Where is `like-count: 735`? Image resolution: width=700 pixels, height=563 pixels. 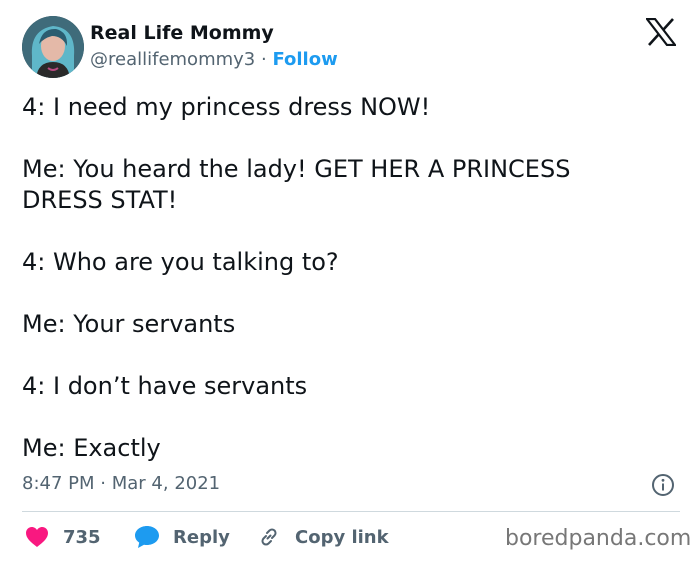
like-count: 735 is located at coordinates (82, 537).